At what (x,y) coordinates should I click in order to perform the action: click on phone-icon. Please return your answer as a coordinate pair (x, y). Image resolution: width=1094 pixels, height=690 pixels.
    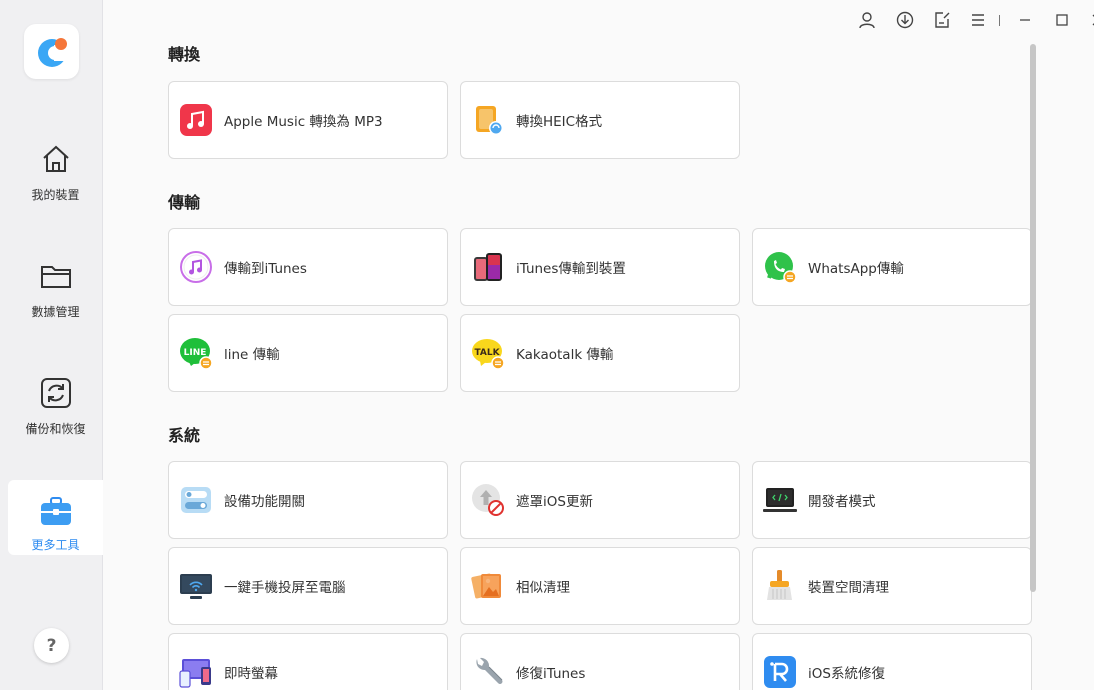
    Looking at the image, I should click on (488, 267).